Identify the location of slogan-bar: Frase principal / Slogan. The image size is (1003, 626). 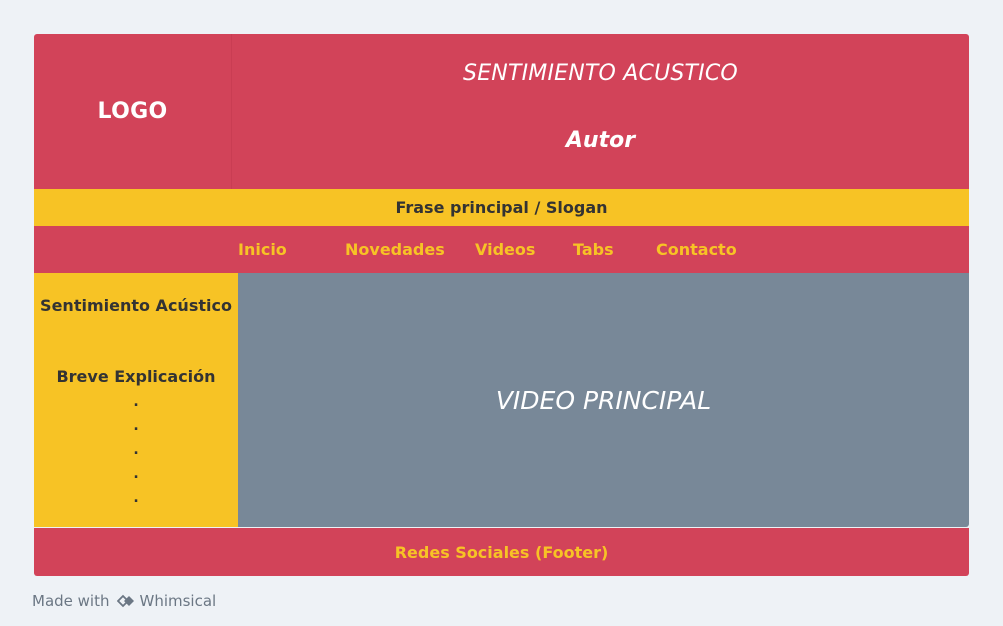
(501, 207).